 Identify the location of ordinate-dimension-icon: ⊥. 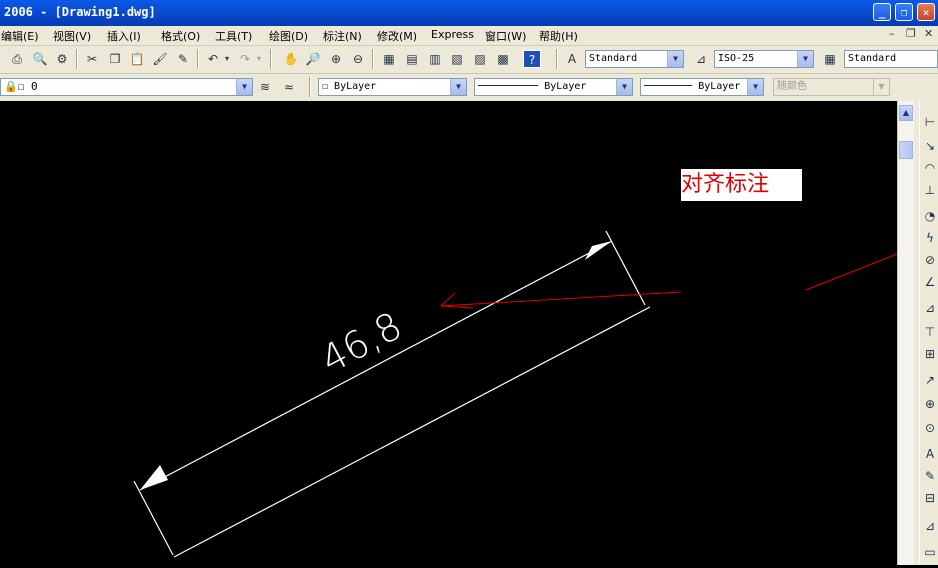
(929, 190).